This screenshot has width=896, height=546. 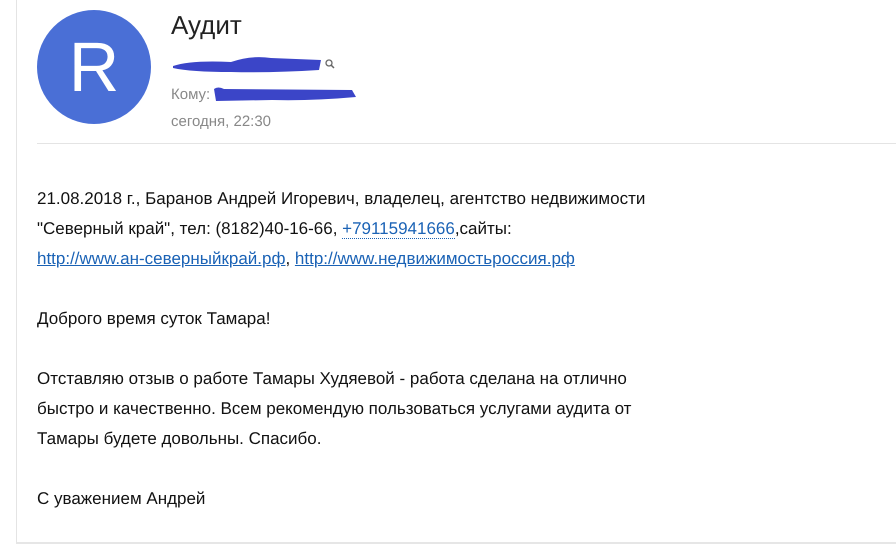 I want to click on paragraph: Доброго время суток Тамара!, so click(x=154, y=319).